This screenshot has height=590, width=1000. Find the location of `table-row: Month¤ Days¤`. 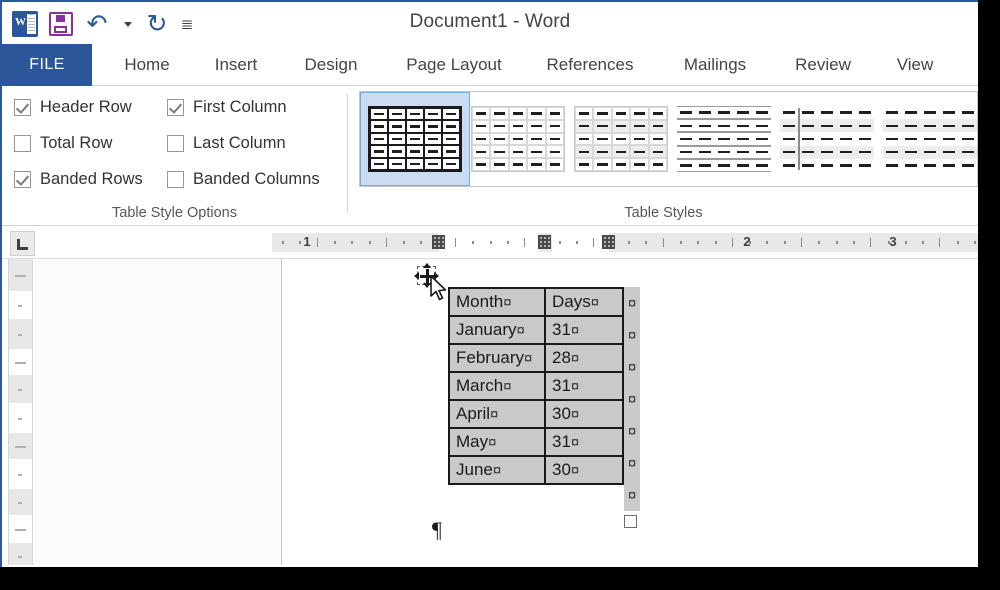

table-row: Month¤ Days¤ is located at coordinates (536, 302).